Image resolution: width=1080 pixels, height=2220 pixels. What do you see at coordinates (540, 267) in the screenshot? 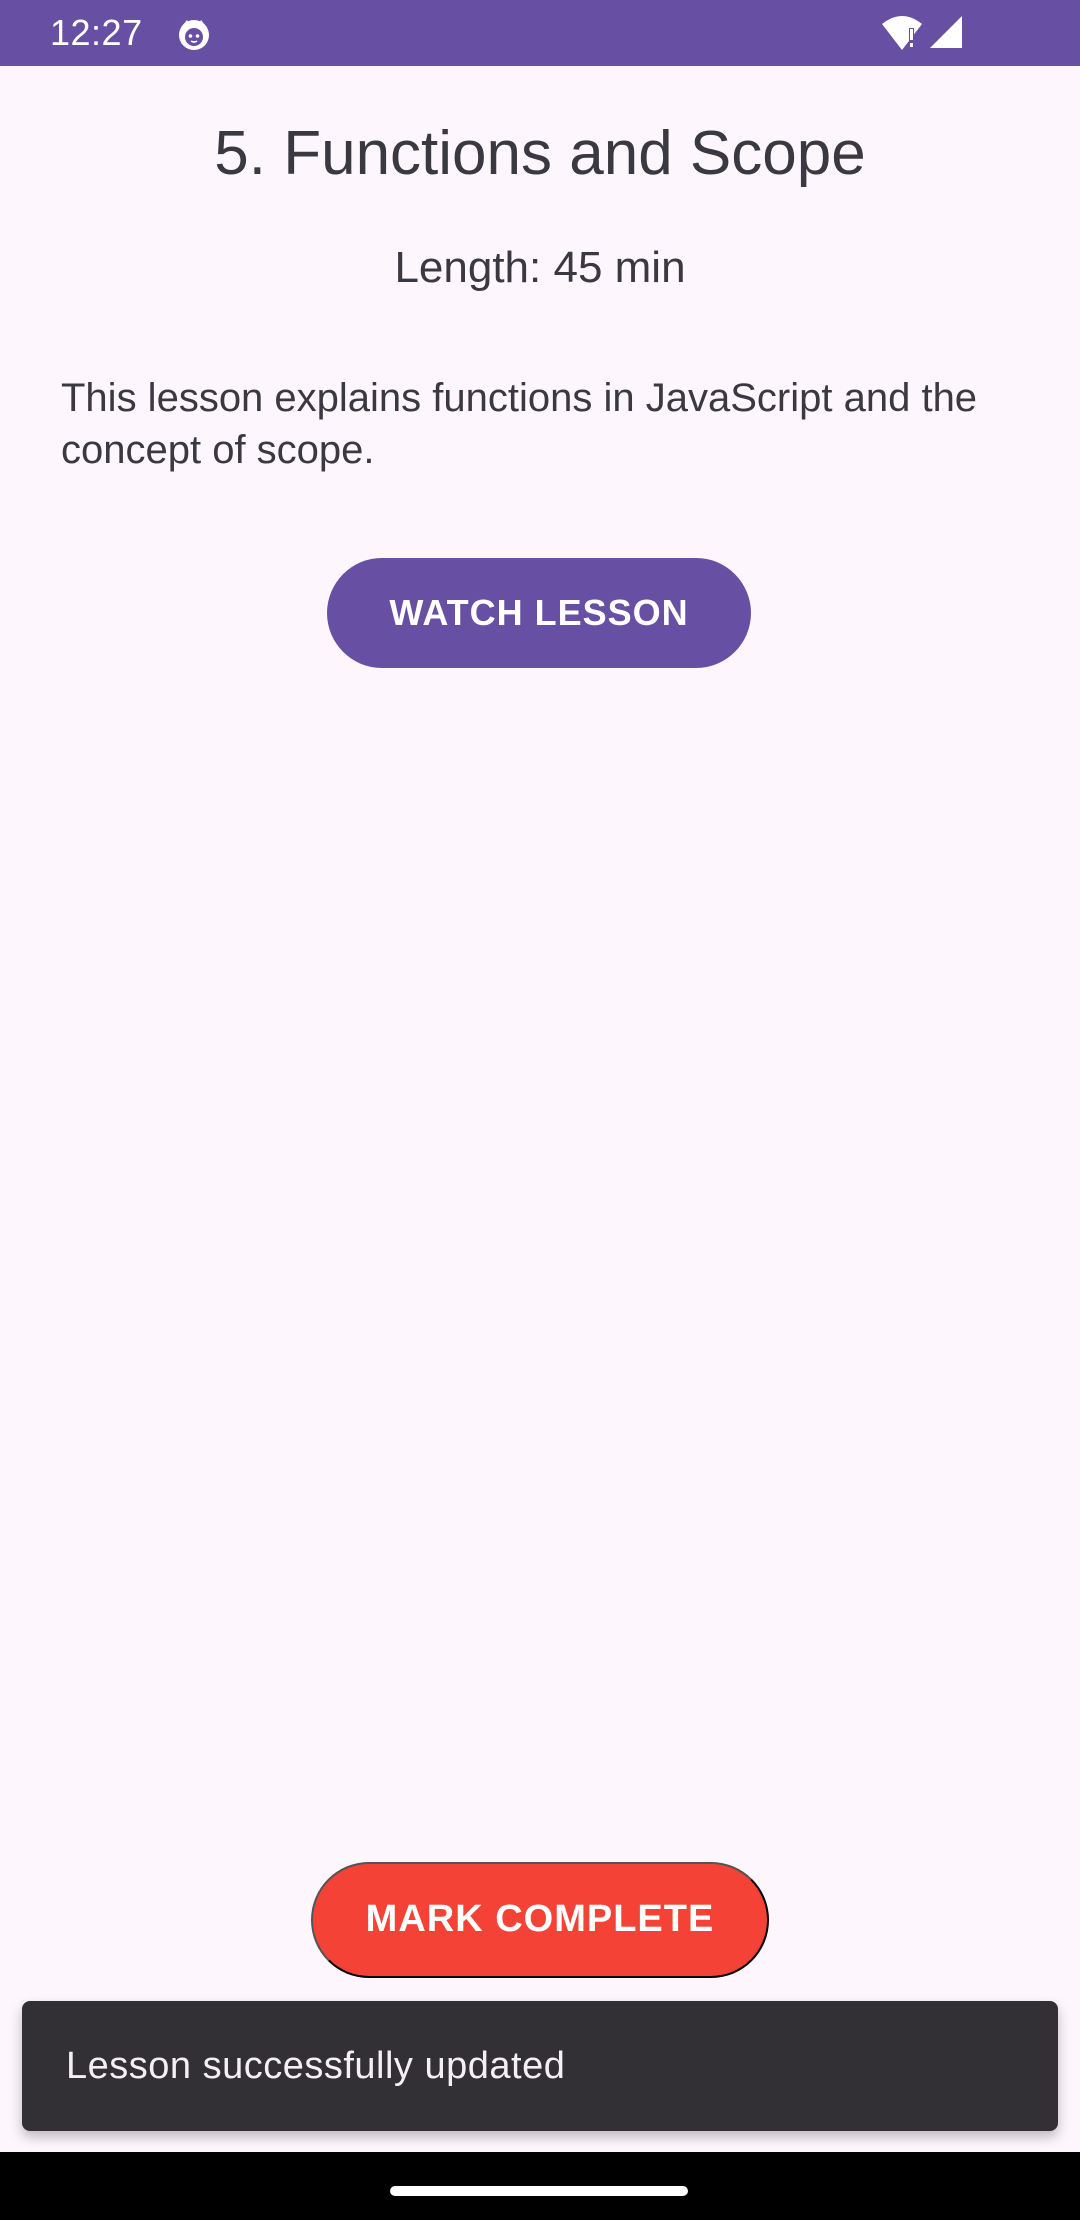
I see `lesson-length: Length: 45 min` at bounding box center [540, 267].